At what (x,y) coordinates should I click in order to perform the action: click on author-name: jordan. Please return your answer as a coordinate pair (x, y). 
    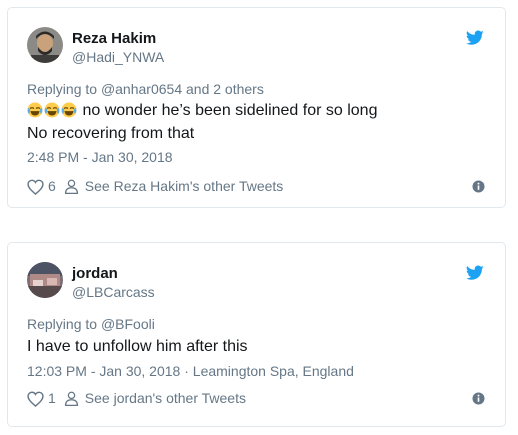
    Looking at the image, I should click on (95, 274).